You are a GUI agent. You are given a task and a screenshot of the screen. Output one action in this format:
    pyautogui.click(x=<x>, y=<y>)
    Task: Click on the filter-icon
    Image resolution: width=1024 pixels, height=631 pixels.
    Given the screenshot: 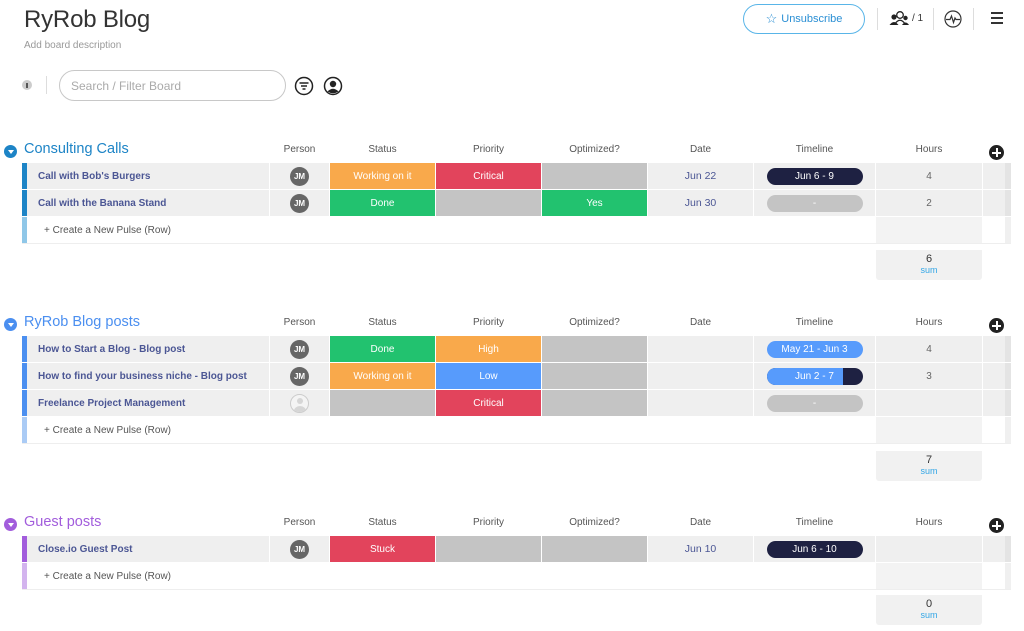 What is the action you would take?
    pyautogui.click(x=304, y=86)
    